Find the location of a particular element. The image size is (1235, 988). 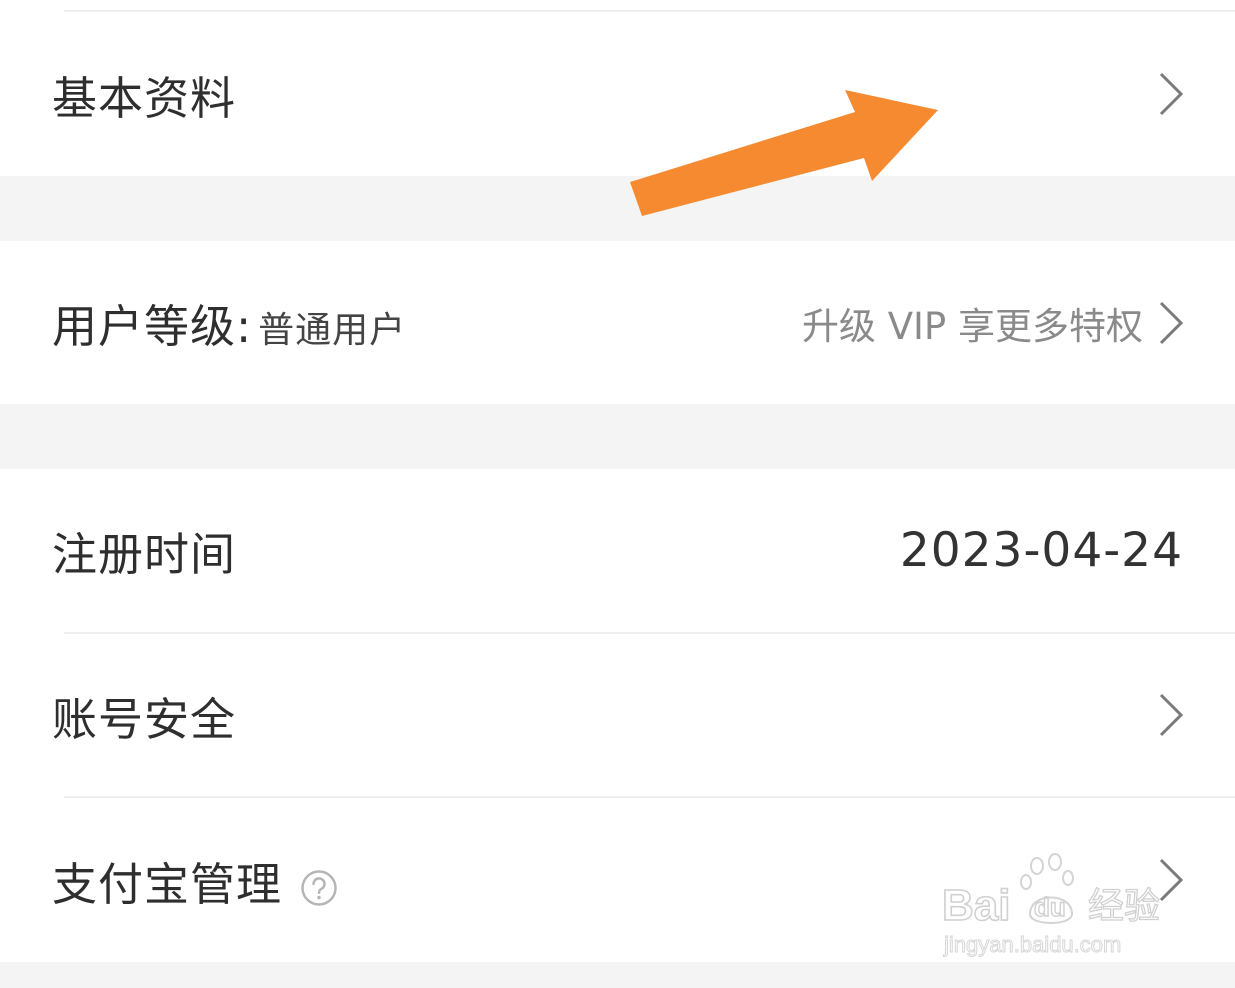

watermark-bai: Bai is located at coordinates (976, 905).